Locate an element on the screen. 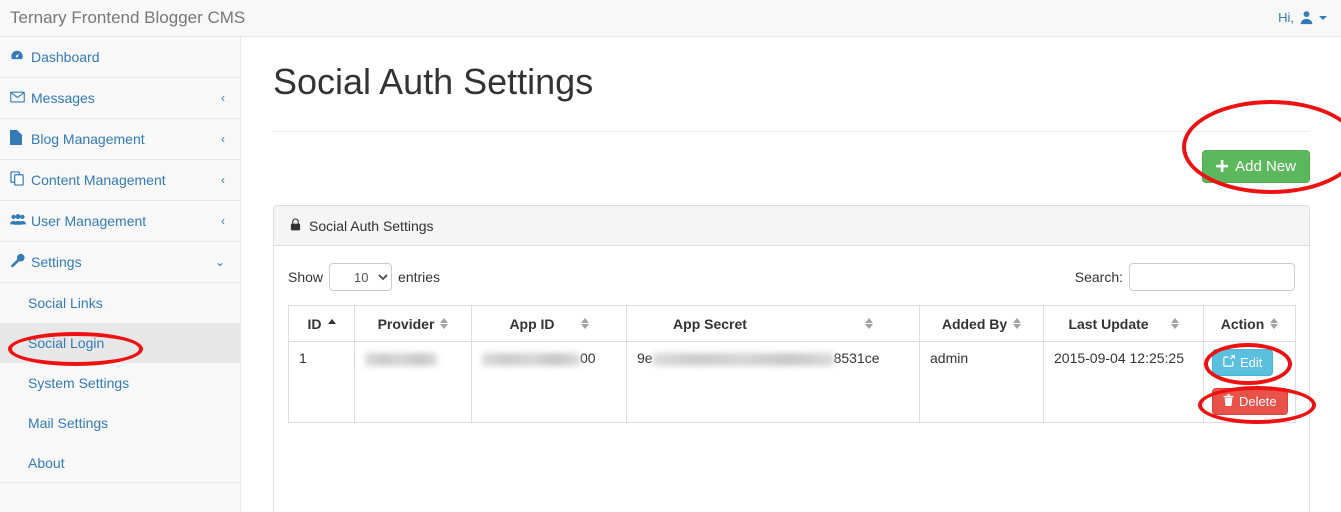  edit-button: Edit is located at coordinates (1243, 362).